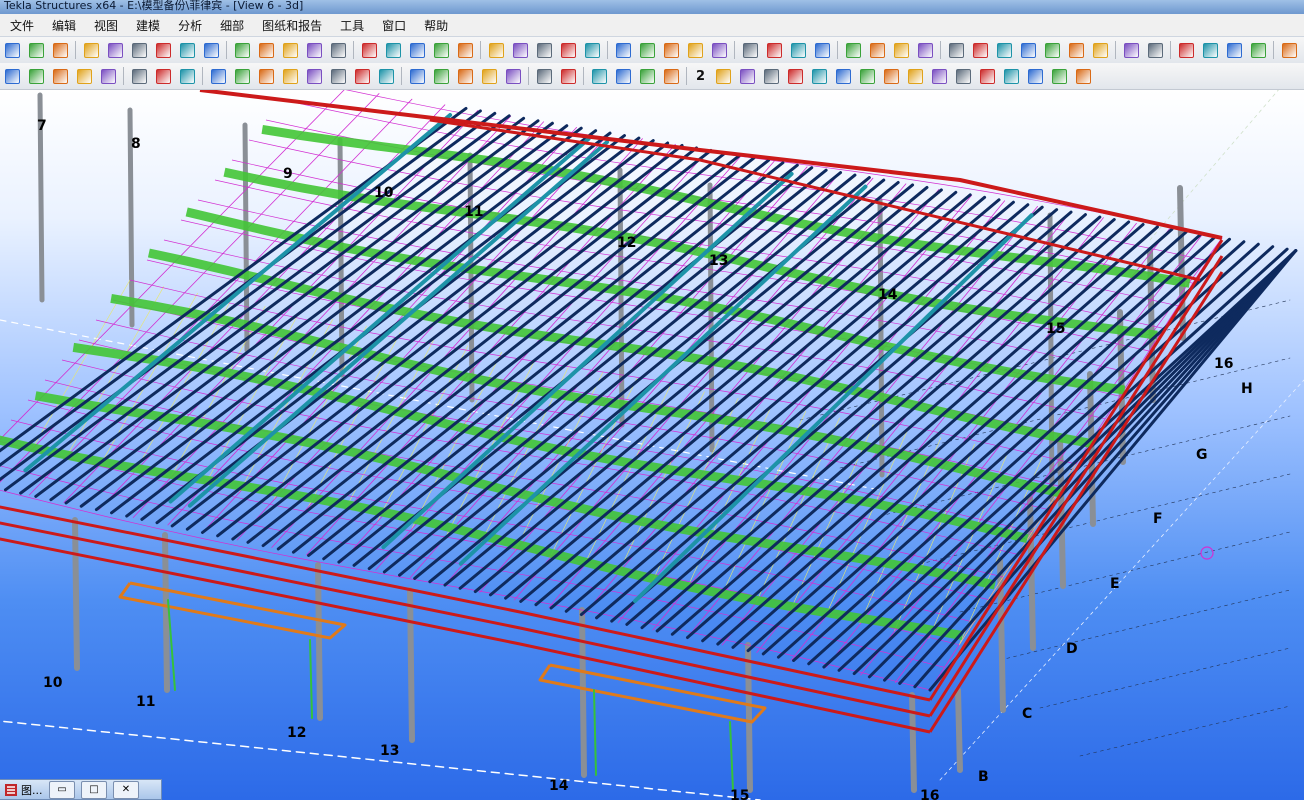 This screenshot has width=1304, height=800. Describe the element at coordinates (187, 76) in the screenshot. I see `line-point-icon` at that location.